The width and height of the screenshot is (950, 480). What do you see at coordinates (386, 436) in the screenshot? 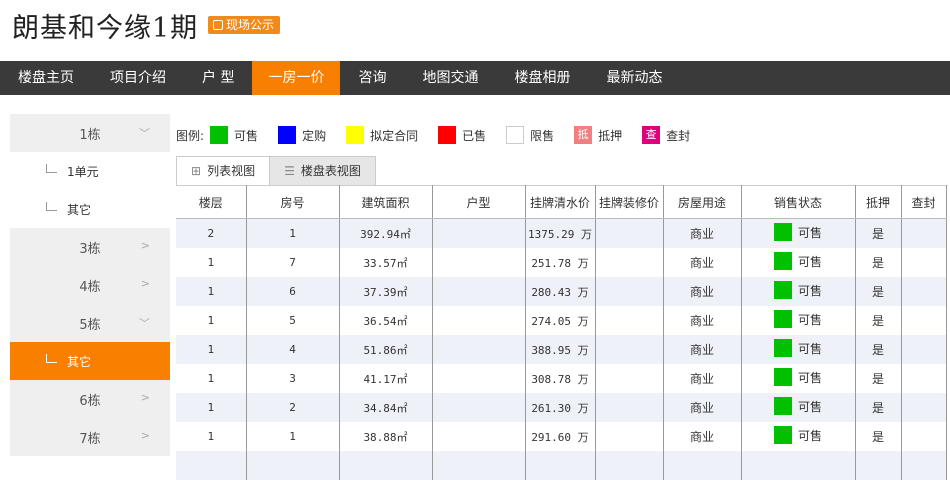
I see `cell-area: 38.88㎡` at bounding box center [386, 436].